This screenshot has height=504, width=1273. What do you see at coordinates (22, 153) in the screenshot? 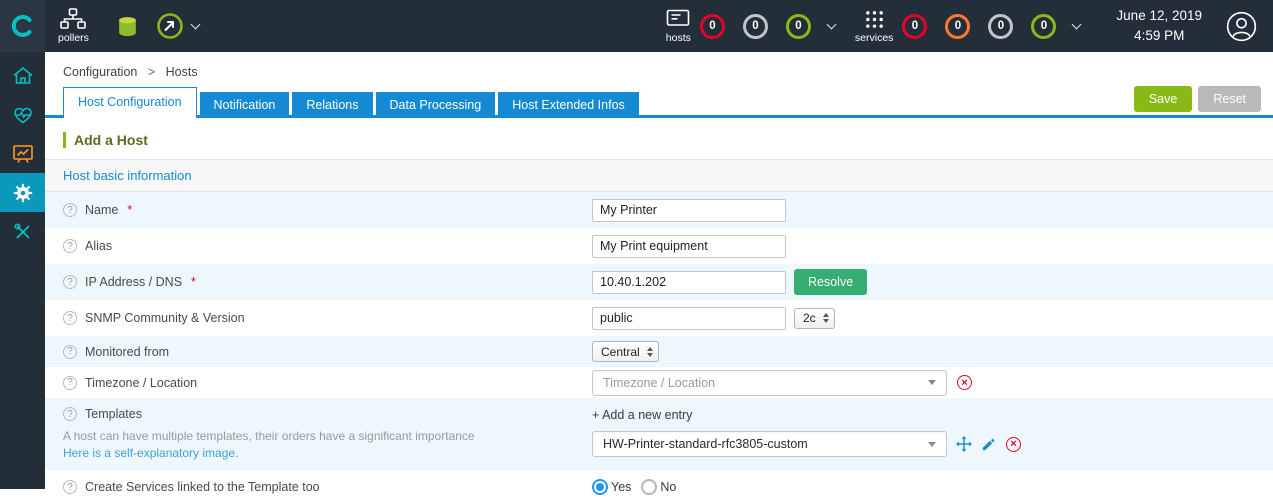
I see `sidebar-item-reporting` at bounding box center [22, 153].